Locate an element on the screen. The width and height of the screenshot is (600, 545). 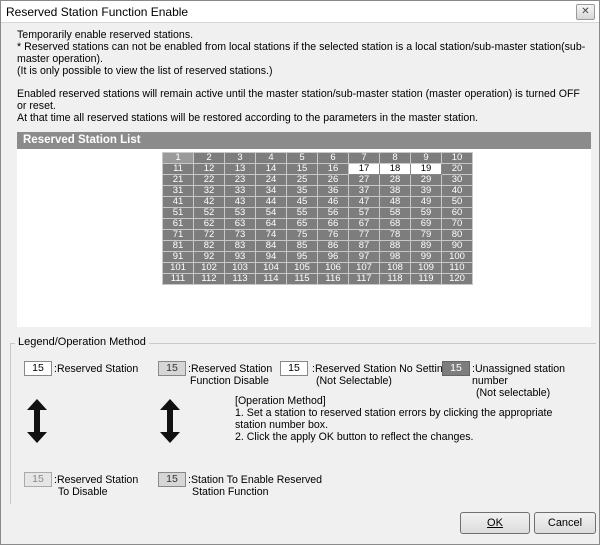
station-cell: 74 is located at coordinates (271, 235).